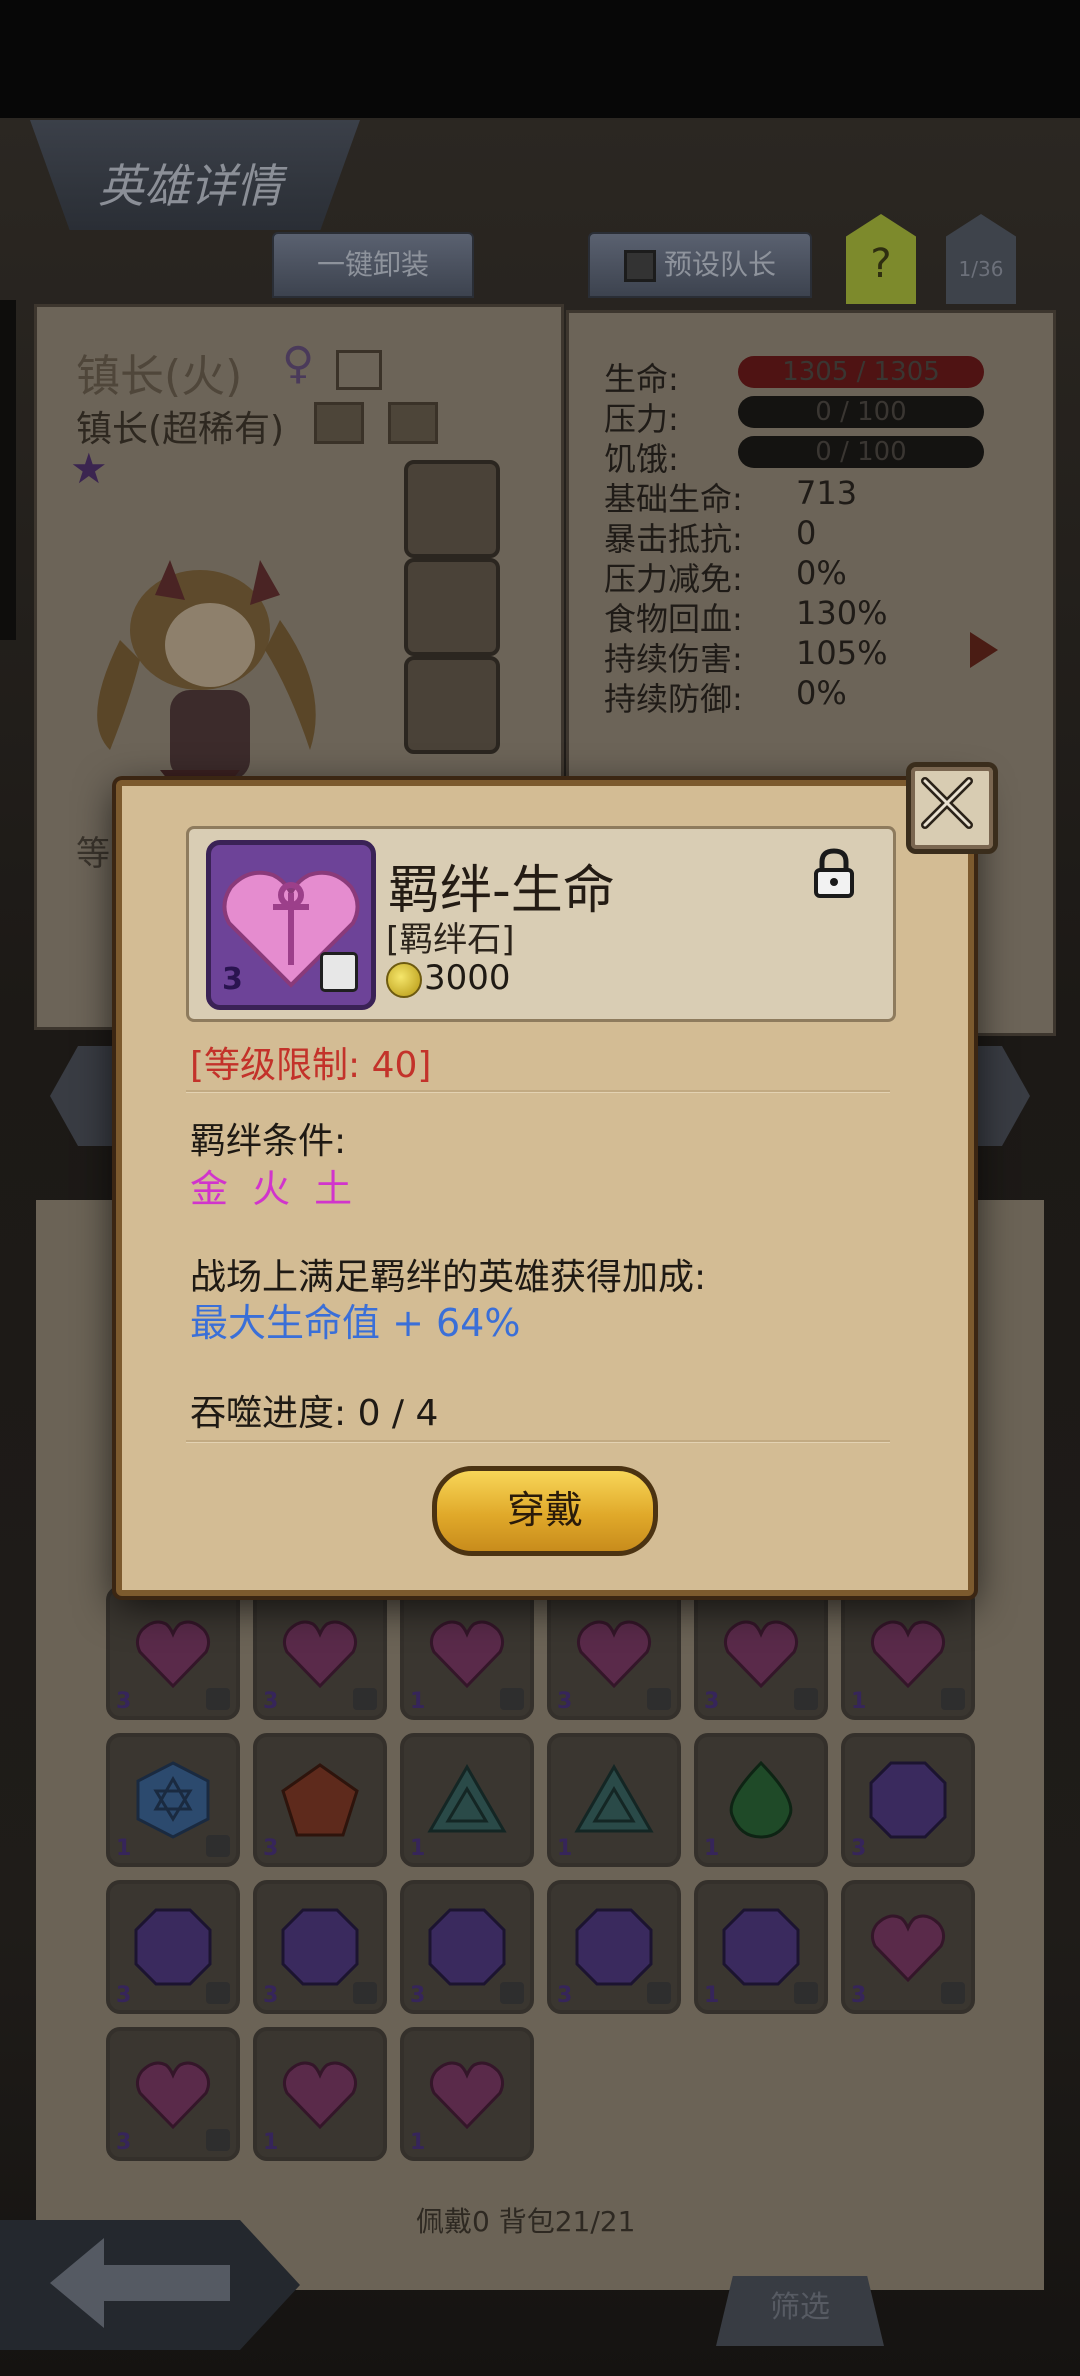 The image size is (1080, 2376). I want to click on stat-value: 713, so click(827, 493).